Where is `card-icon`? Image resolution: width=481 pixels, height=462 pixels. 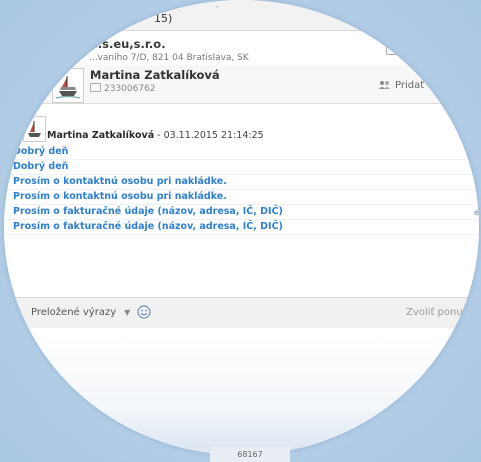
card-icon is located at coordinates (392, 49).